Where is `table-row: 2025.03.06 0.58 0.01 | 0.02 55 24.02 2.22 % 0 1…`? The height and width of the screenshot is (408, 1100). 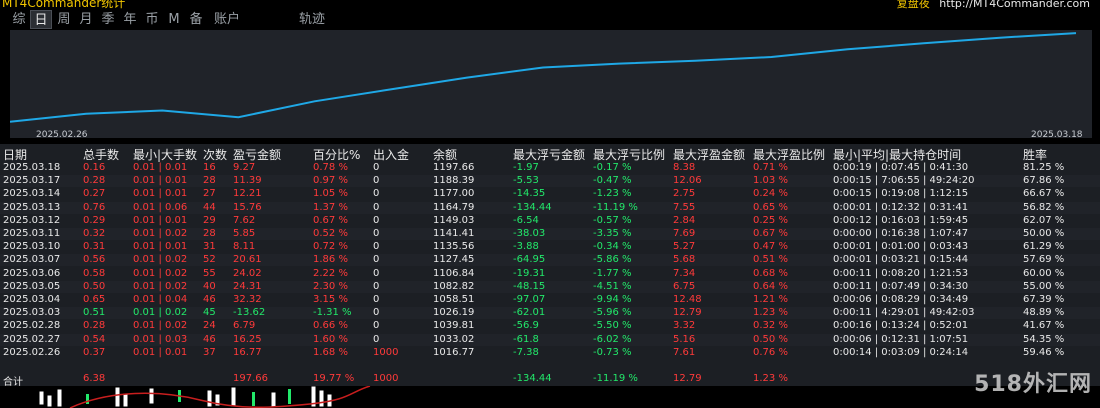
table-row: 2025.03.06 0.58 0.01 | 0.02 55 24.02 2.22 % 0 1… is located at coordinates (550, 274).